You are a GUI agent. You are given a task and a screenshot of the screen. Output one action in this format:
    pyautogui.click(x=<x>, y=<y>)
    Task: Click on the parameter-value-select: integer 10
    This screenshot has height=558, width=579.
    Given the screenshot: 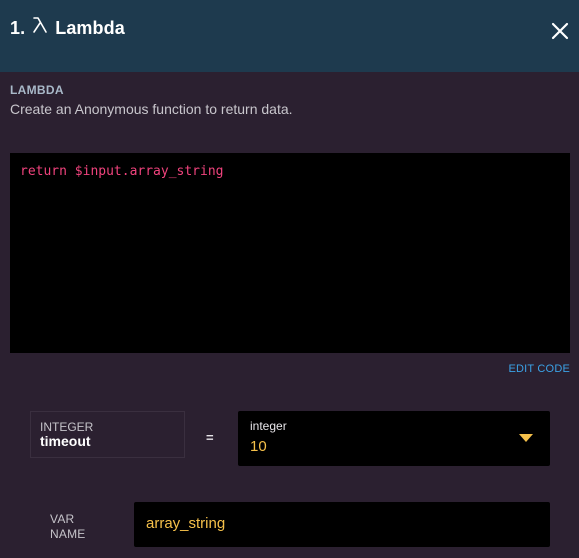 What is the action you would take?
    pyautogui.click(x=394, y=438)
    